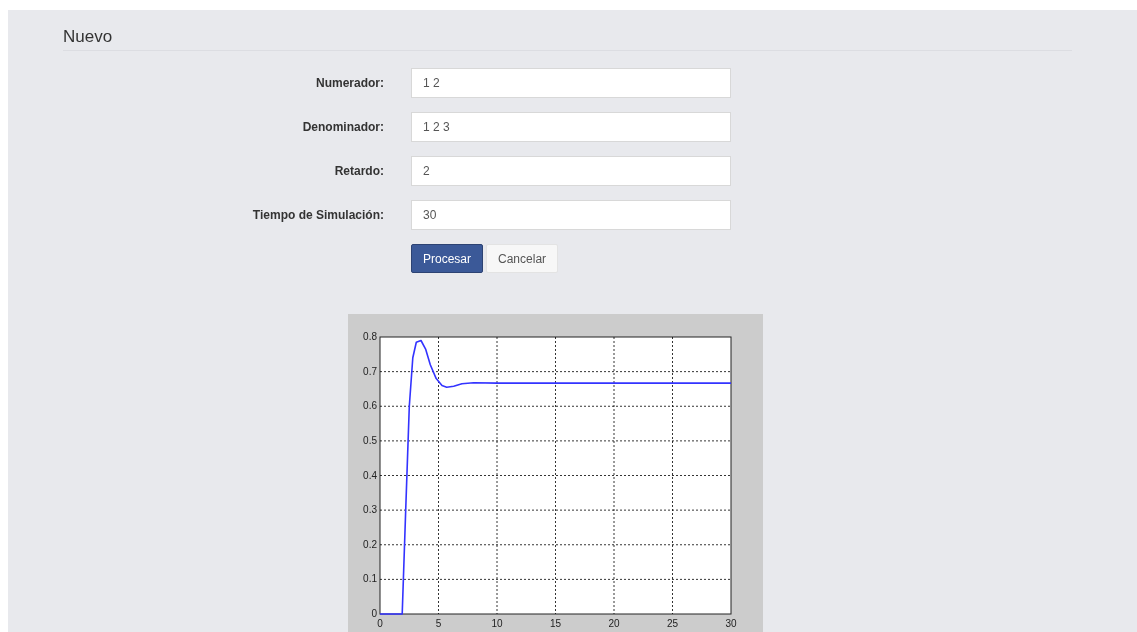  Describe the element at coordinates (370, 510) in the screenshot. I see `y-tick-label: 0.3` at that location.